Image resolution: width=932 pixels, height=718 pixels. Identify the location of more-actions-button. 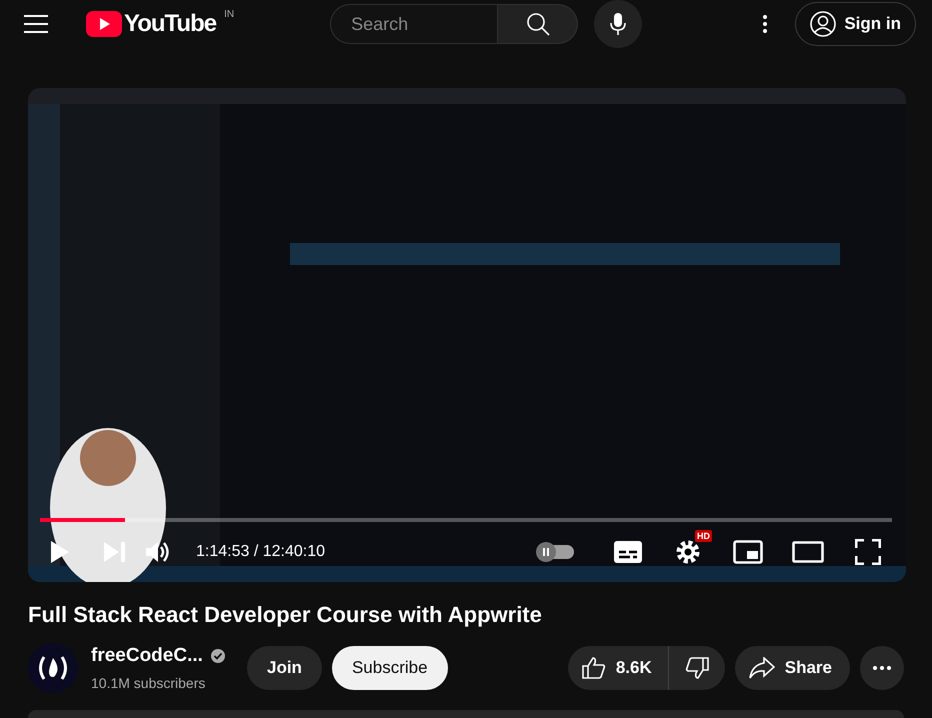
(882, 668).